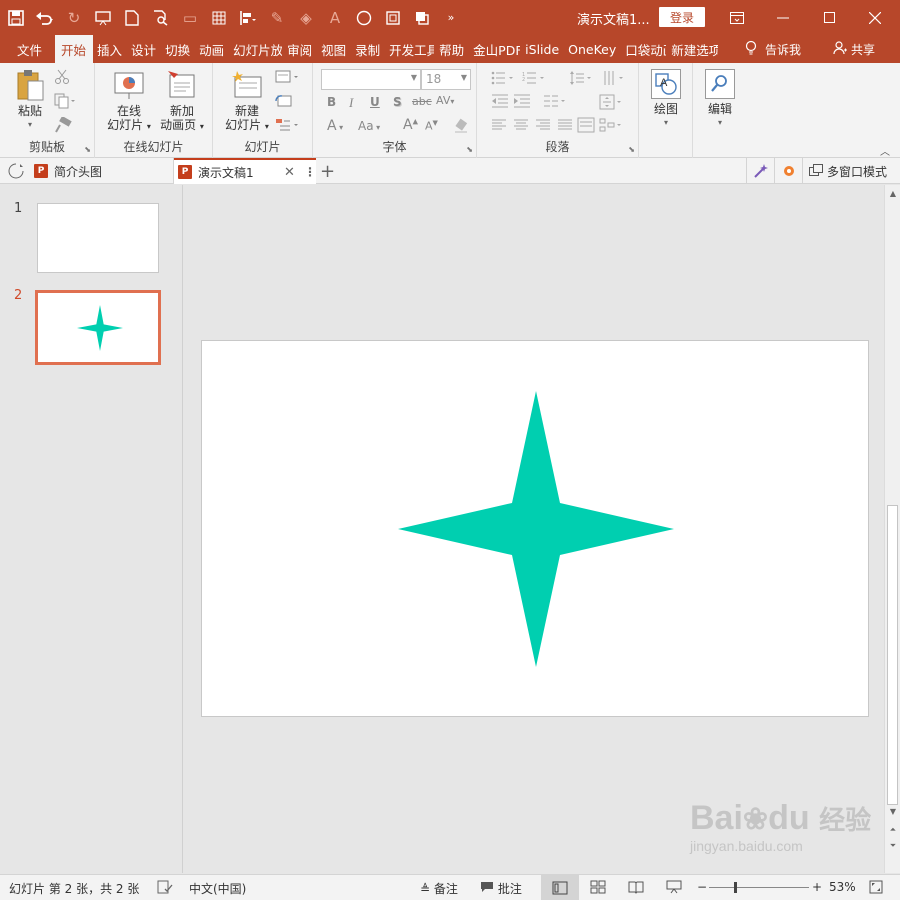  I want to click on bold-button: B, so click(331, 102).